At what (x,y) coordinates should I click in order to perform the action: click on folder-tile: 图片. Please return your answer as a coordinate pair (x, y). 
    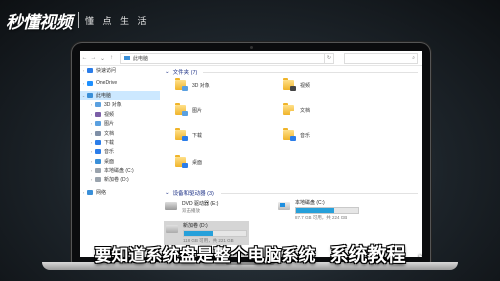
    Looking at the image, I should click on (189, 109).